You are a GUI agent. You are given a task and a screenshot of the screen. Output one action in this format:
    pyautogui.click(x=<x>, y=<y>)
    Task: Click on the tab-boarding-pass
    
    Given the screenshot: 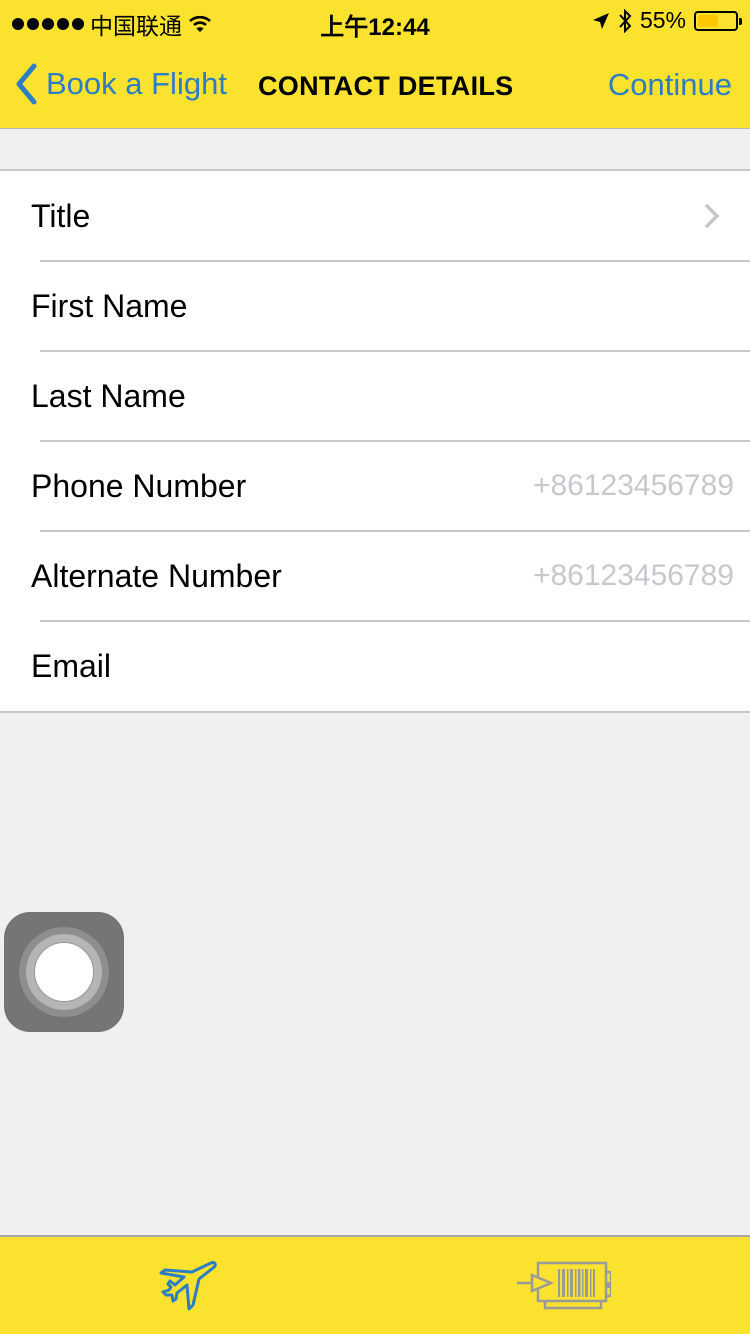 What is the action you would take?
    pyautogui.click(x=563, y=1286)
    